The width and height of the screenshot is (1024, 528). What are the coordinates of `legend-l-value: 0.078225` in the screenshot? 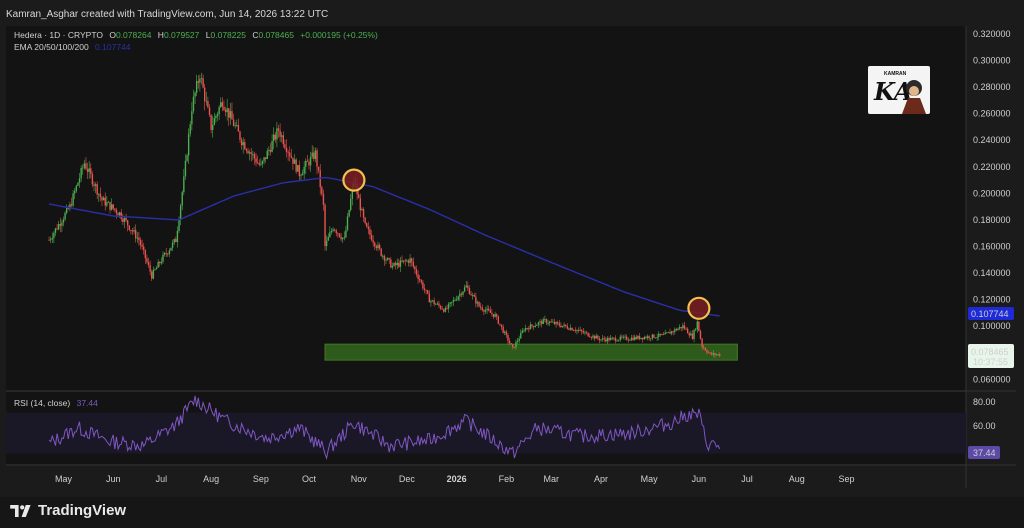 It's located at (229, 35).